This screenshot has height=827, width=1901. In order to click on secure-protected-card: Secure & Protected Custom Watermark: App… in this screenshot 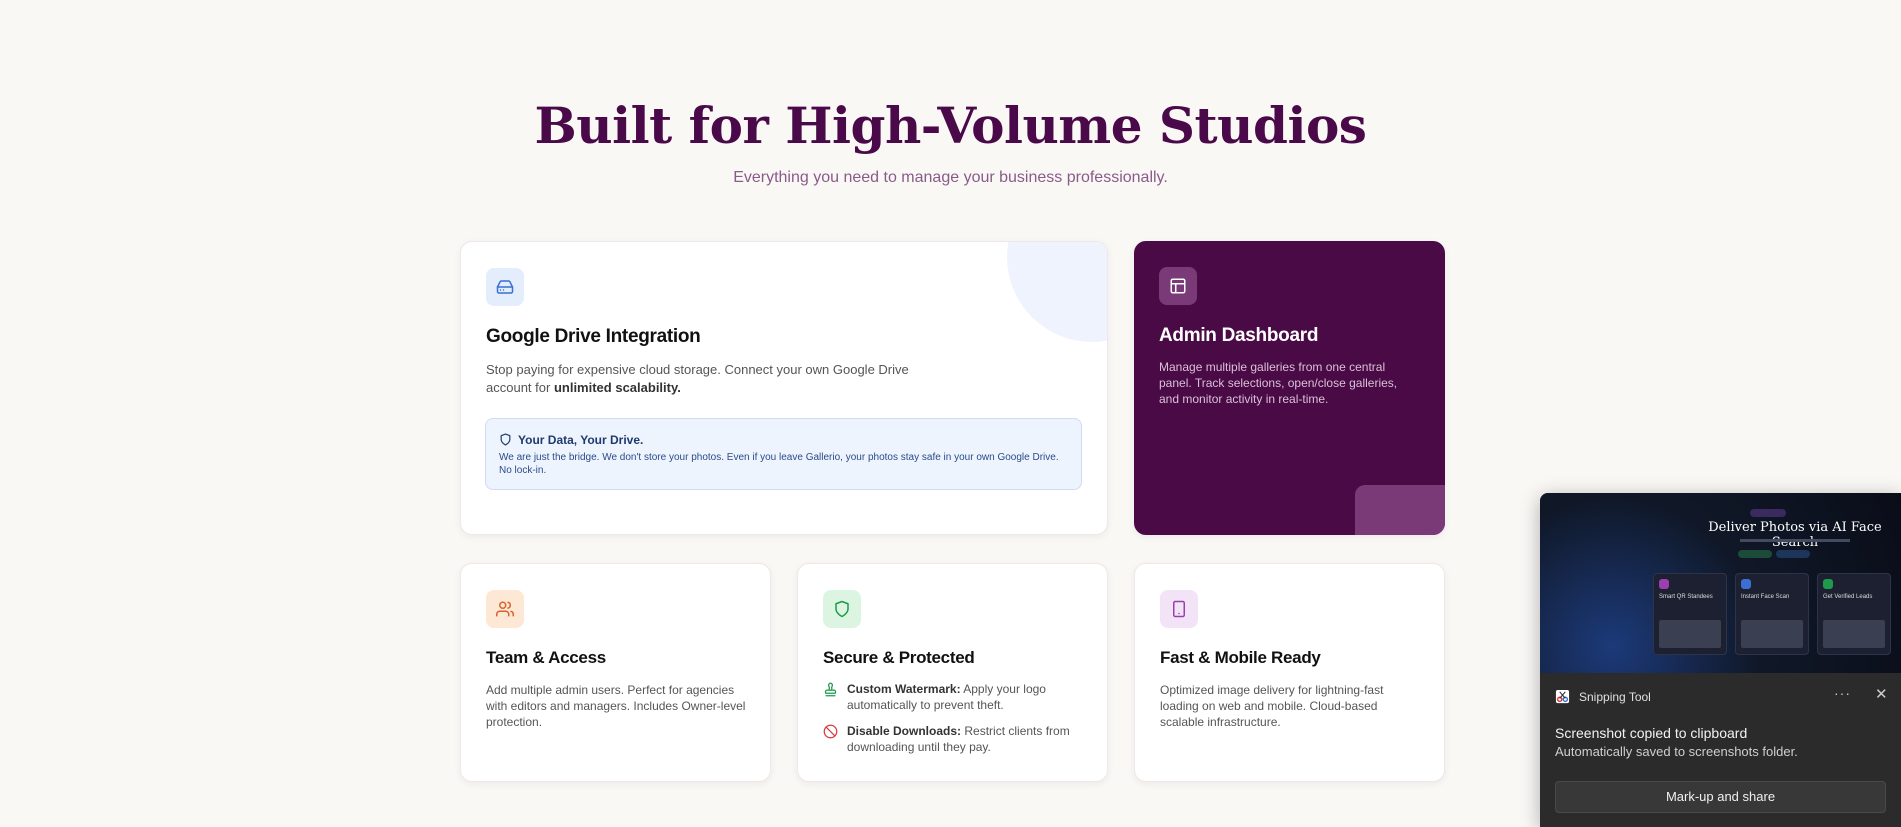, I will do `click(952, 672)`.